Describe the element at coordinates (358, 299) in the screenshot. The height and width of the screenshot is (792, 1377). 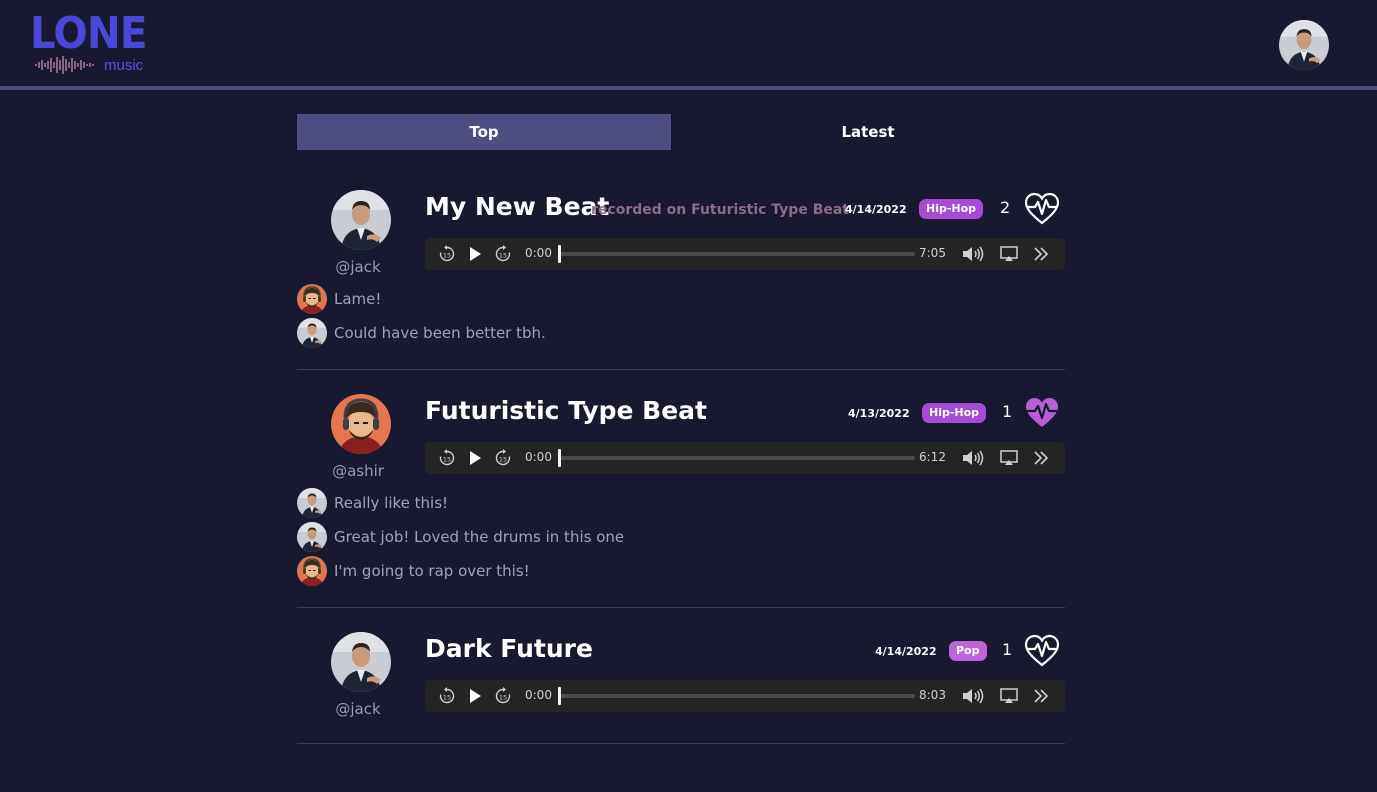
I see `comment-text: Lame!` at that location.